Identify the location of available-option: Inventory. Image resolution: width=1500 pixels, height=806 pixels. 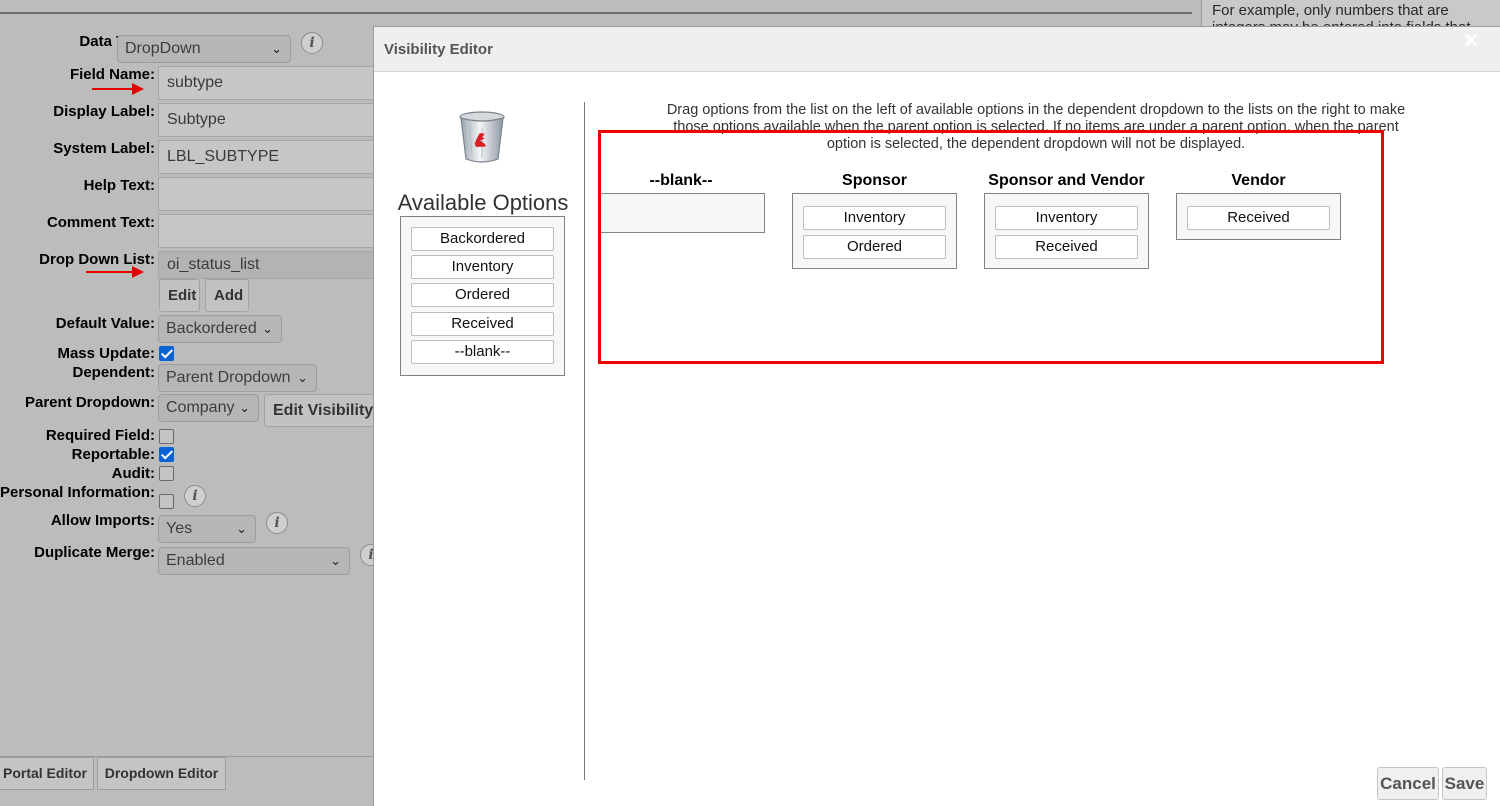
(482, 267).